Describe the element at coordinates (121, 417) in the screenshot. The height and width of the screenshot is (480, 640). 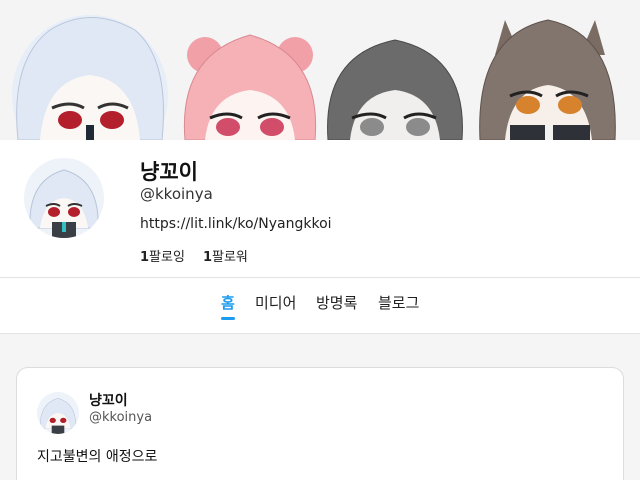
I see `post-author-handle: @kkoinya` at that location.